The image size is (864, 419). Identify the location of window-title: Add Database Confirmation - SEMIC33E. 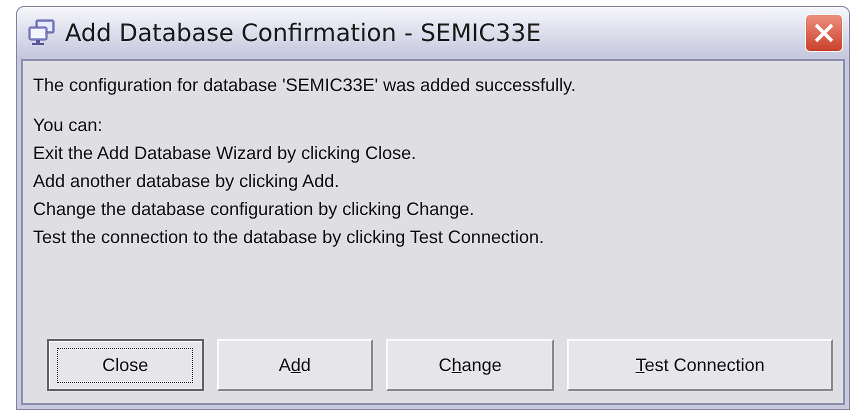
(303, 33).